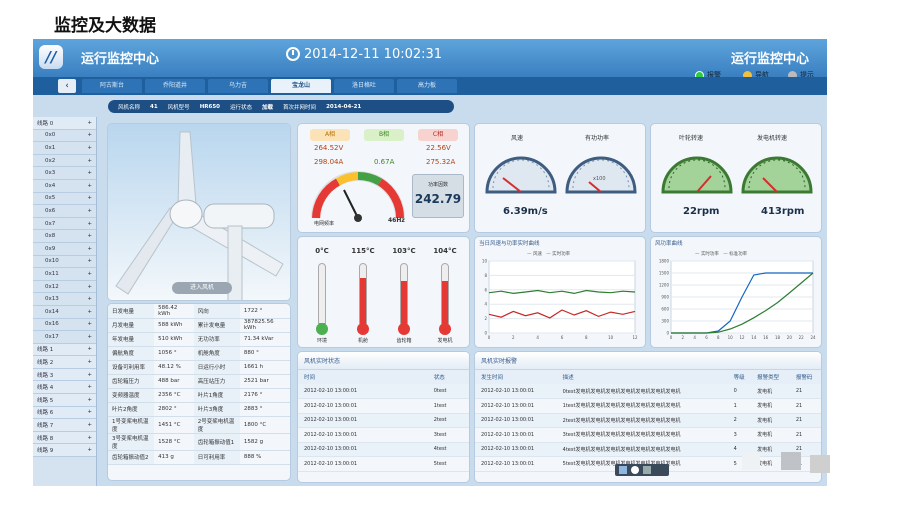  I want to click on sidebar-item: 线路 9 +, so click(64, 451).